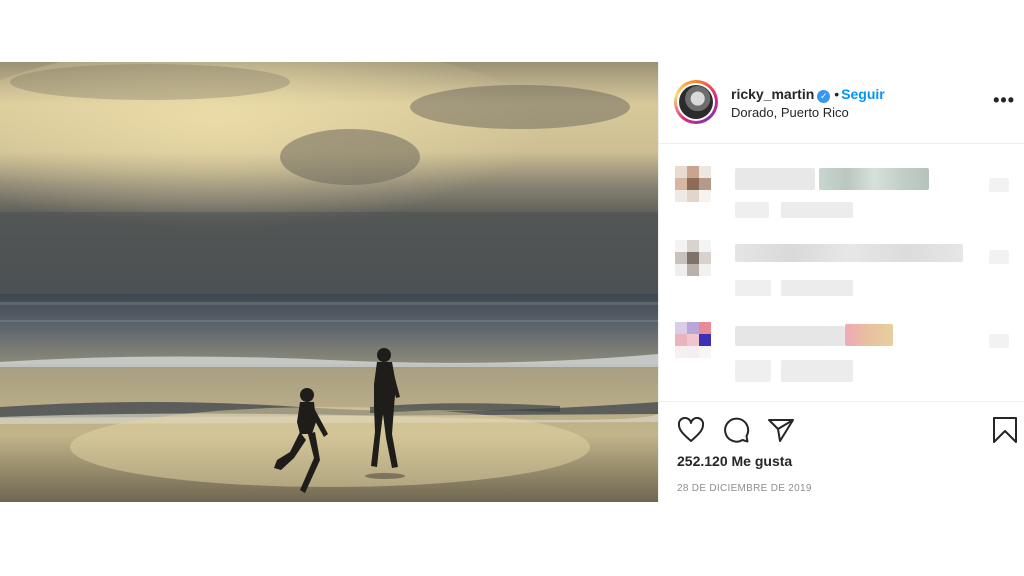 The width and height of the screenshot is (1024, 576). Describe the element at coordinates (1005, 430) in the screenshot. I see `bookmark-icon` at that location.